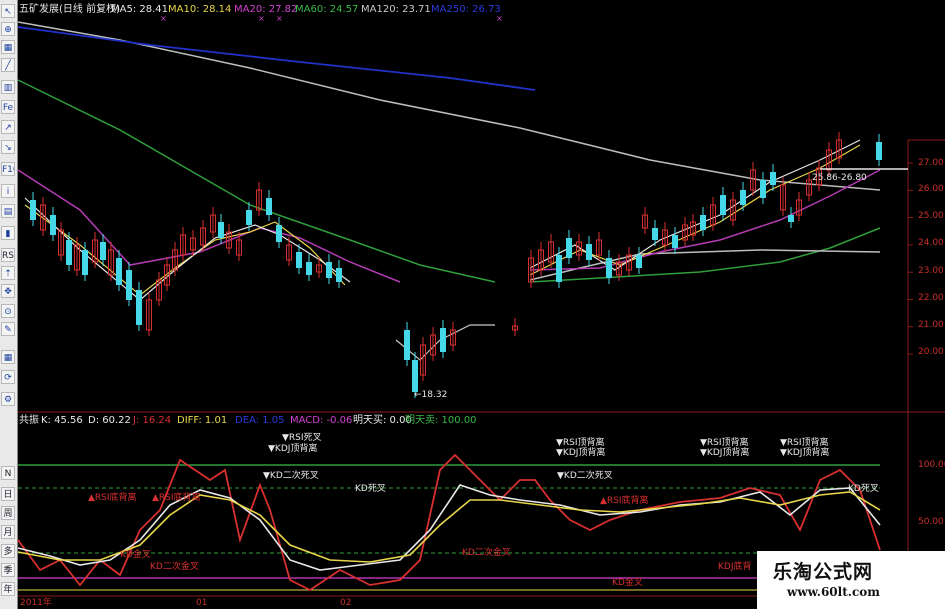  What do you see at coordinates (705, 265) in the screenshot?
I see `ma120-line` at bounding box center [705, 265].